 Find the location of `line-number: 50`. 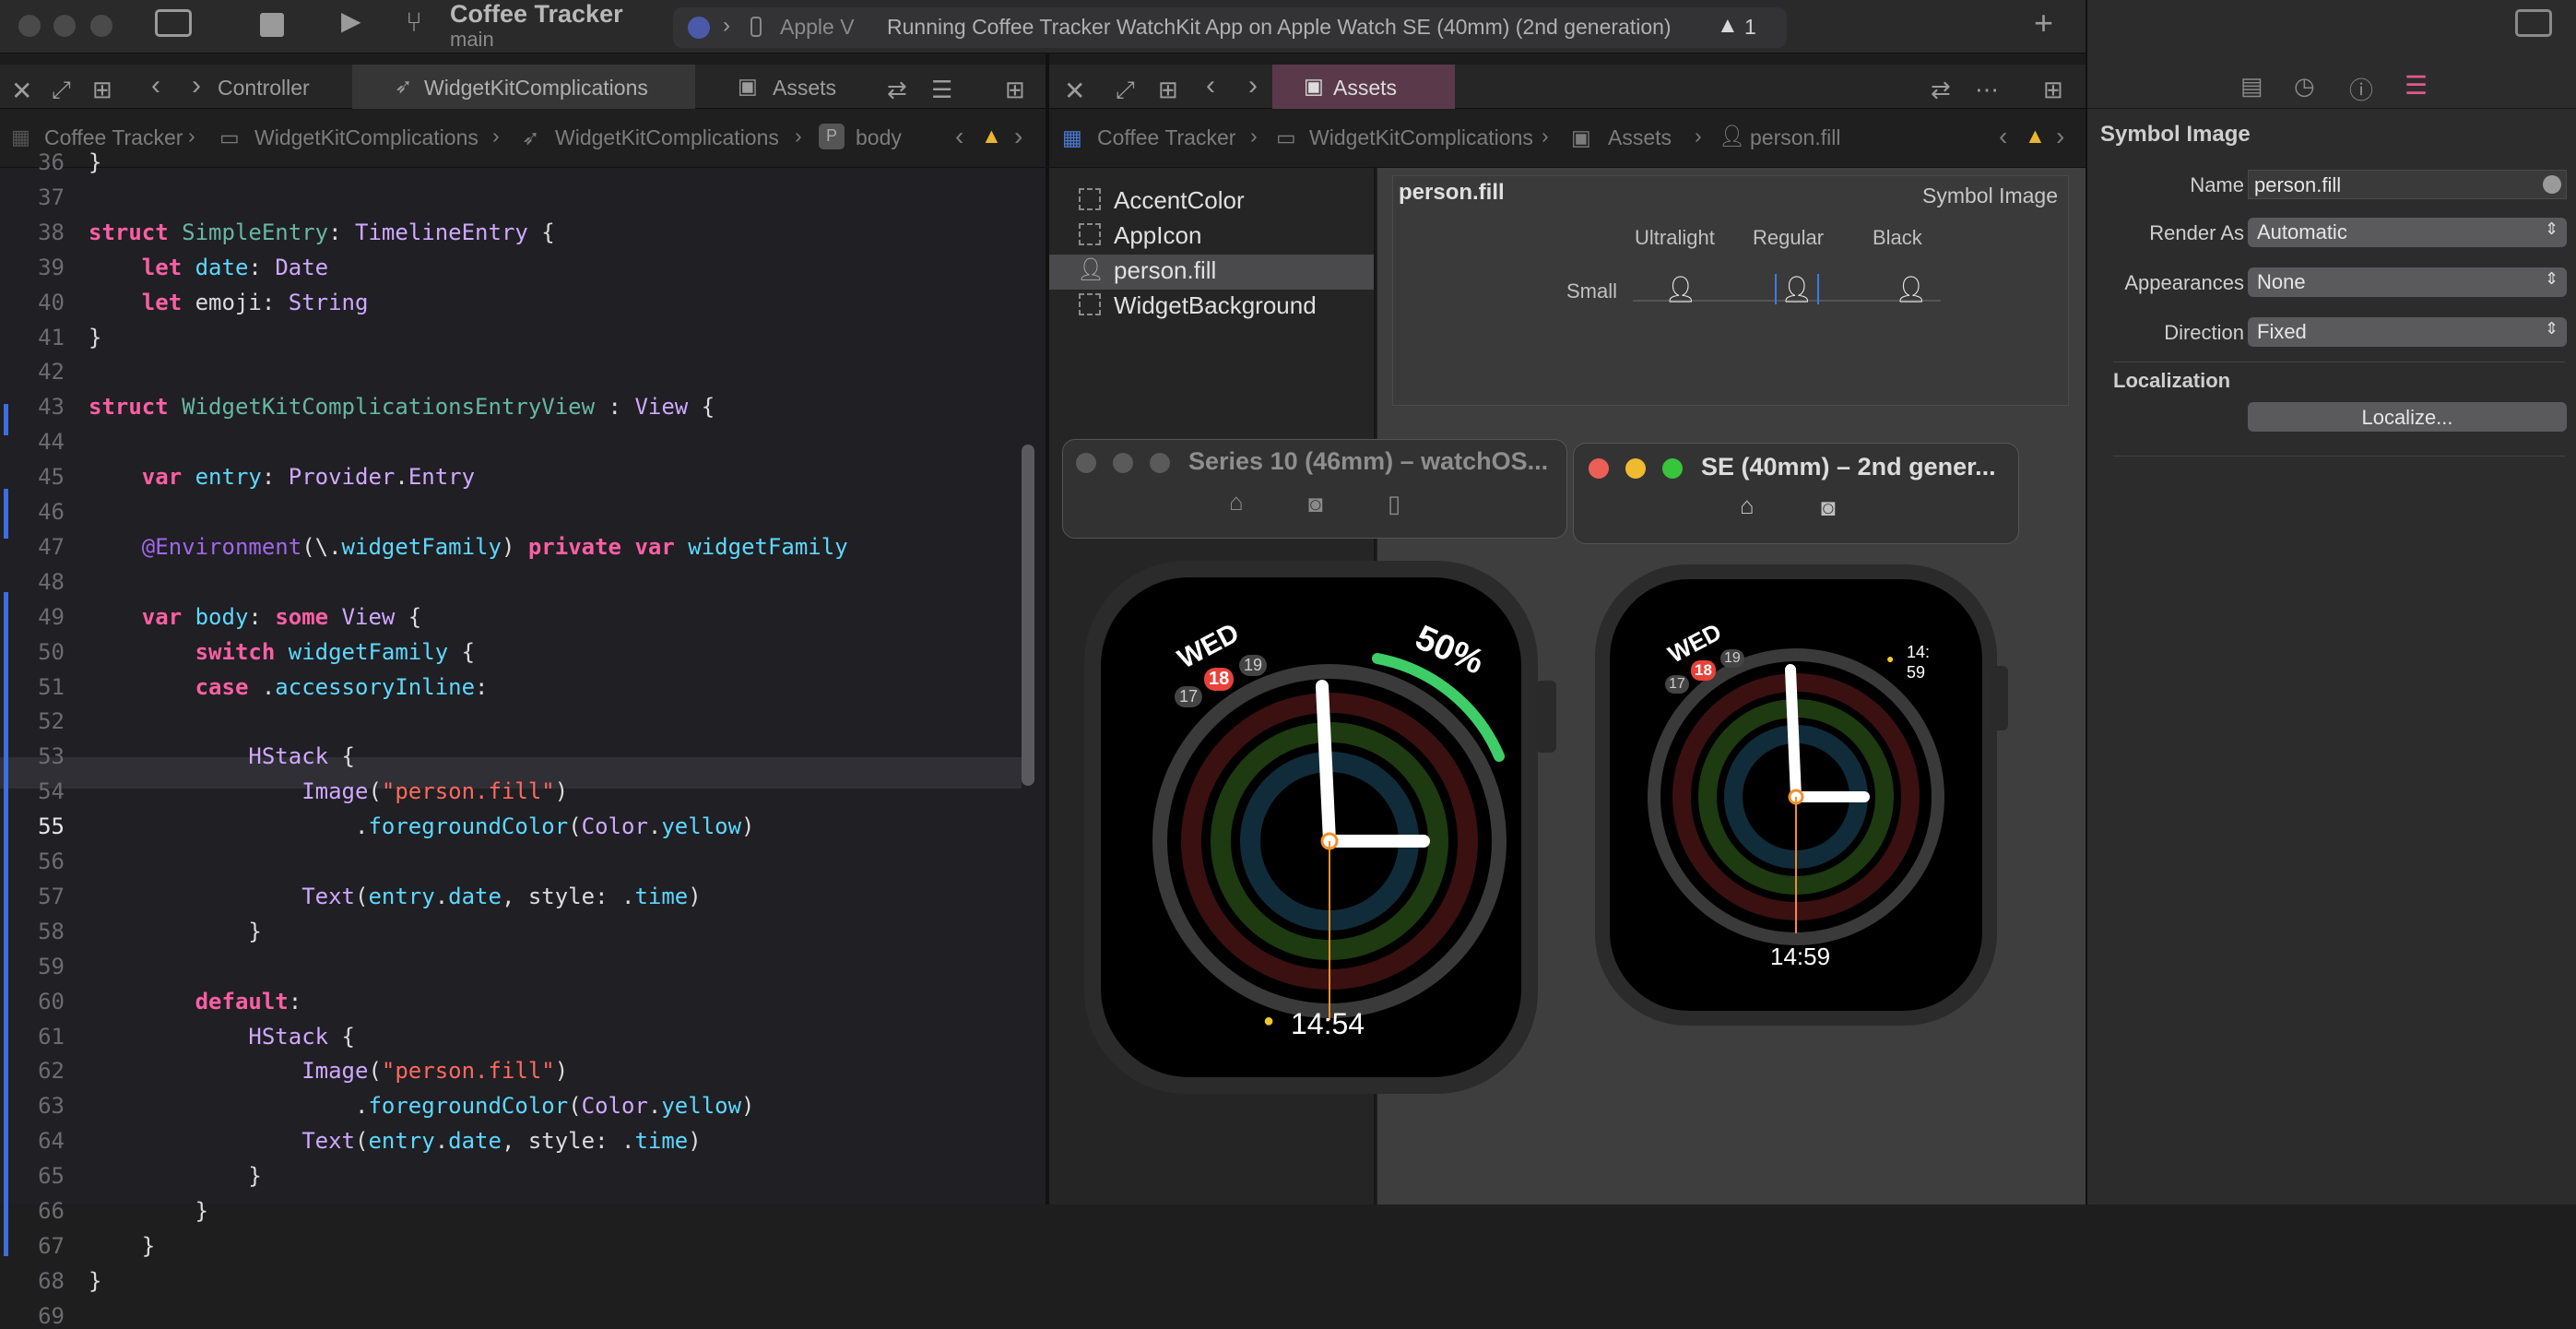

line-number: 50 is located at coordinates (51, 651).